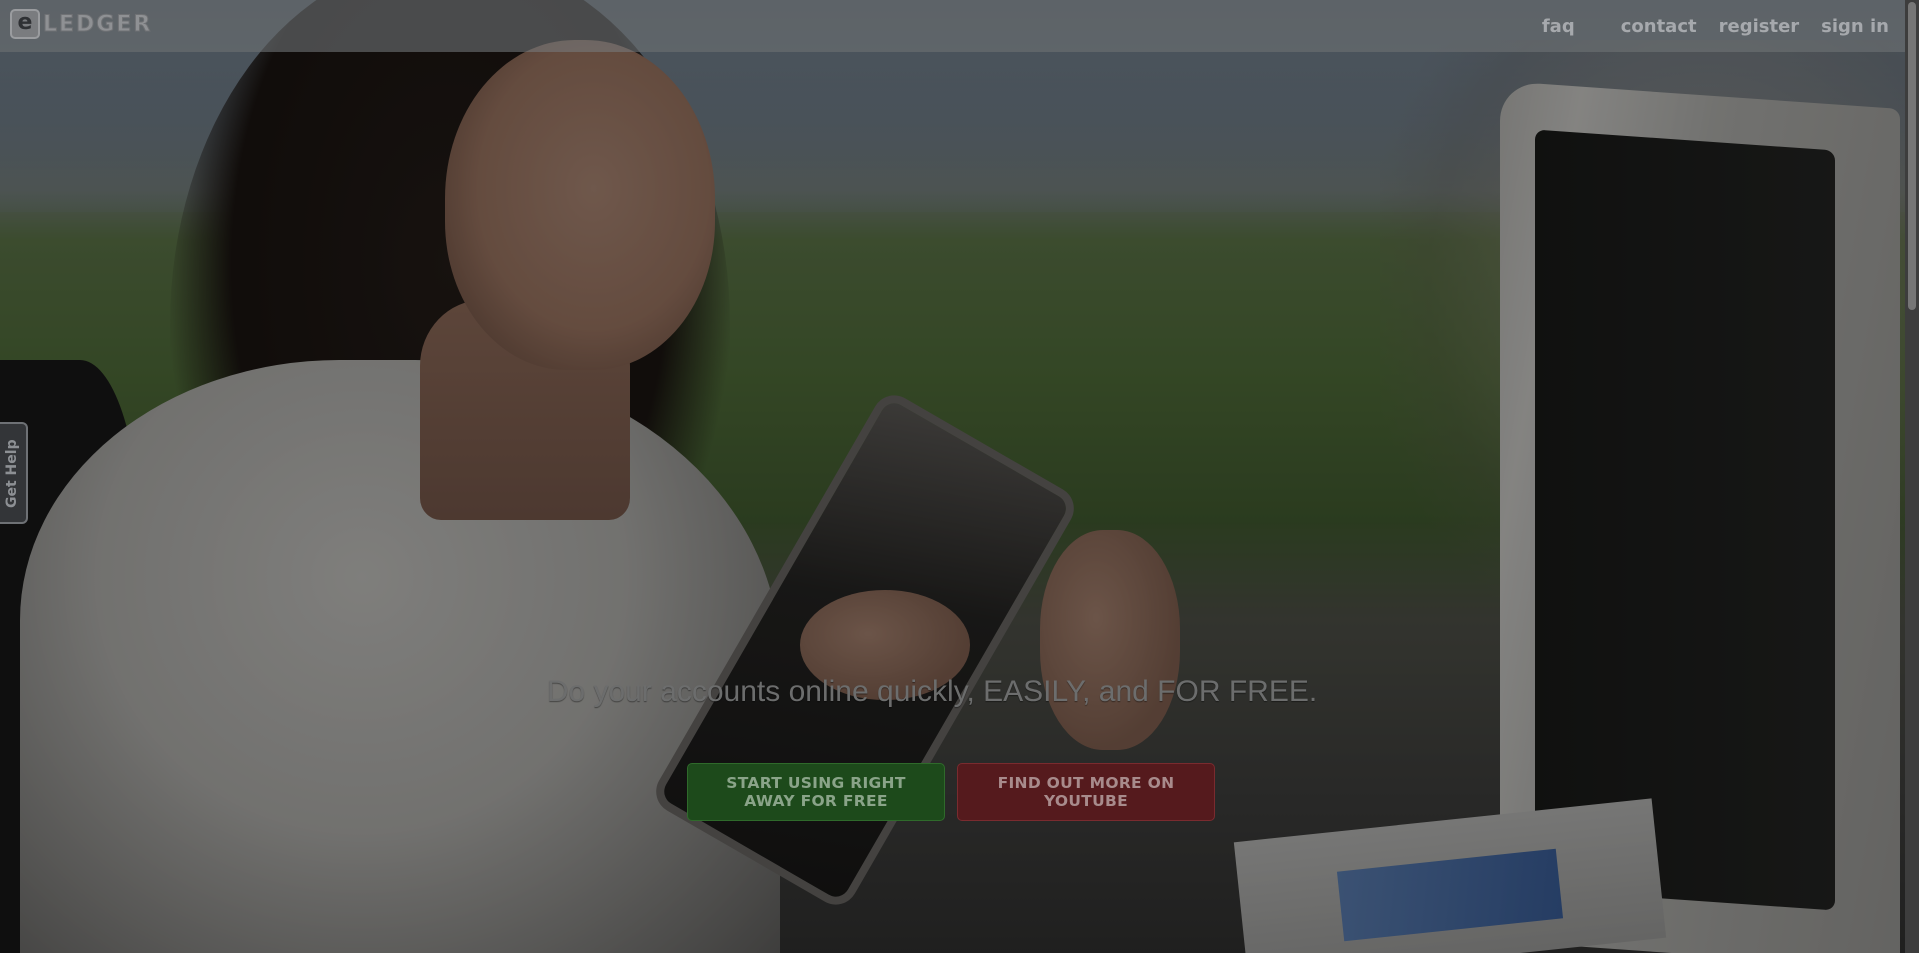  Describe the element at coordinates (1912, 476) in the screenshot. I see `page-scrollbar` at that location.